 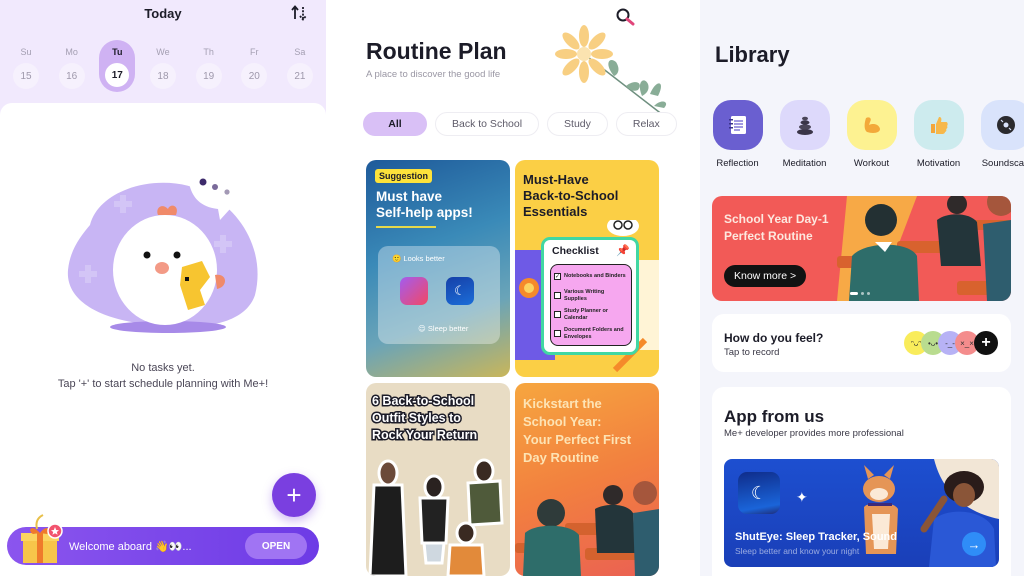 I want to click on day-thursday: Th 19, so click(x=209, y=66).